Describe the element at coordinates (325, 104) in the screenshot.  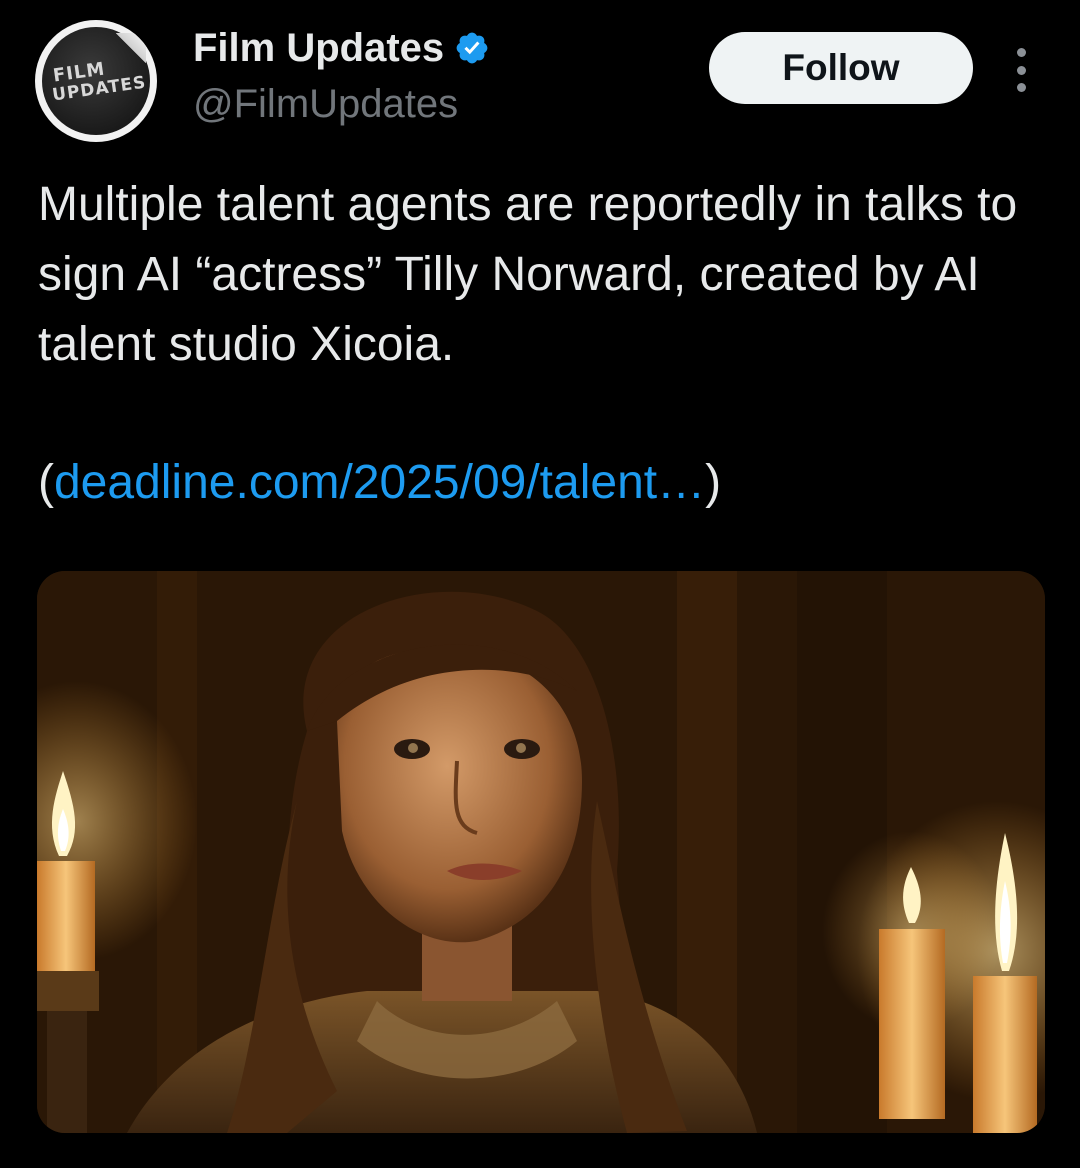
I see `author-handle: @FilmUpdates` at that location.